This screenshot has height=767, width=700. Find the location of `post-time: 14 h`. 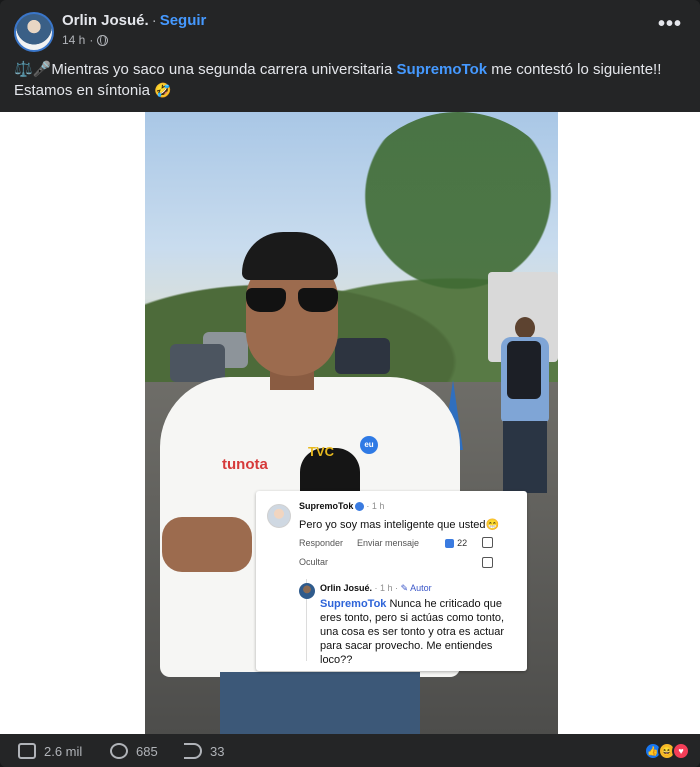

post-time: 14 h is located at coordinates (73, 40).